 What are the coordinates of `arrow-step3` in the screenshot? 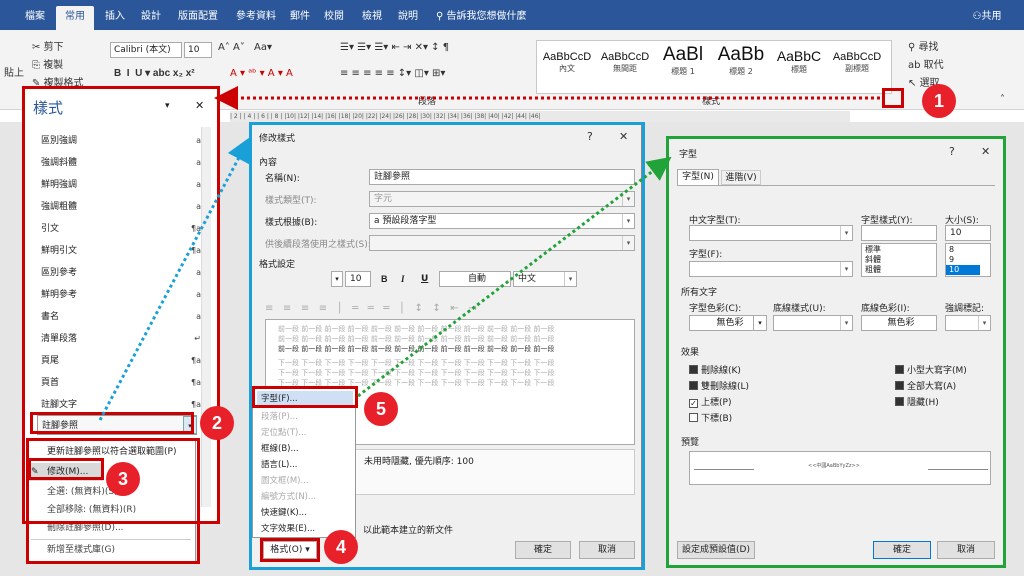 It's located at (174, 279).